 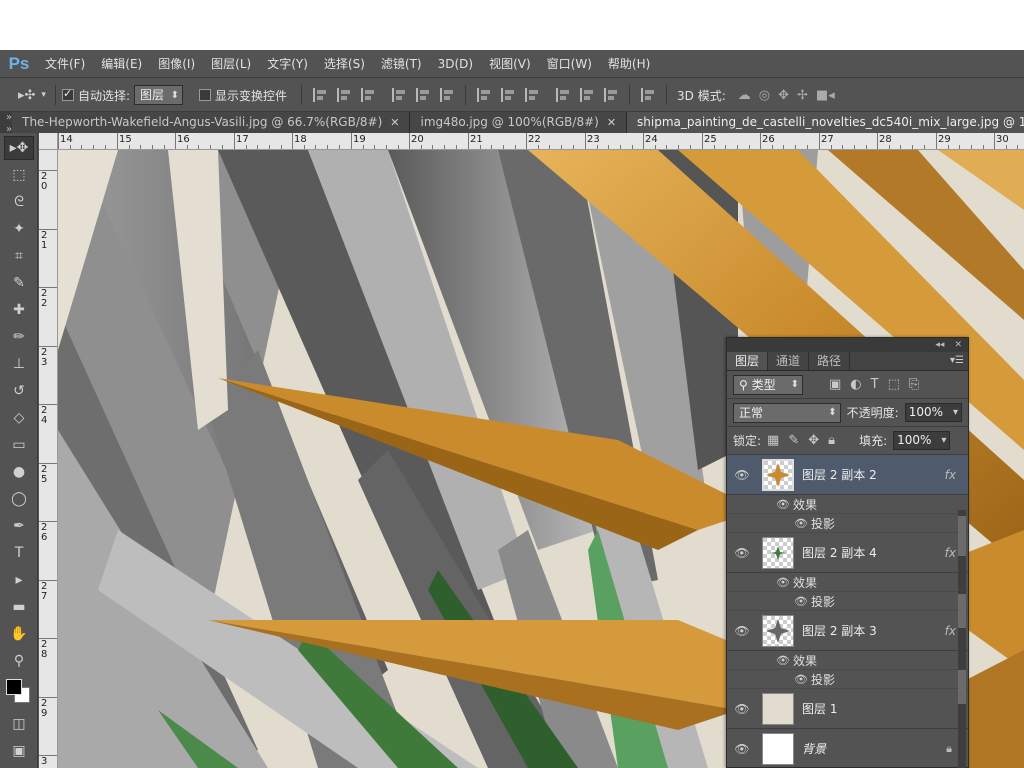 What do you see at coordinates (793, 440) in the screenshot?
I see `lock-pixels-icon: ✎` at bounding box center [793, 440].